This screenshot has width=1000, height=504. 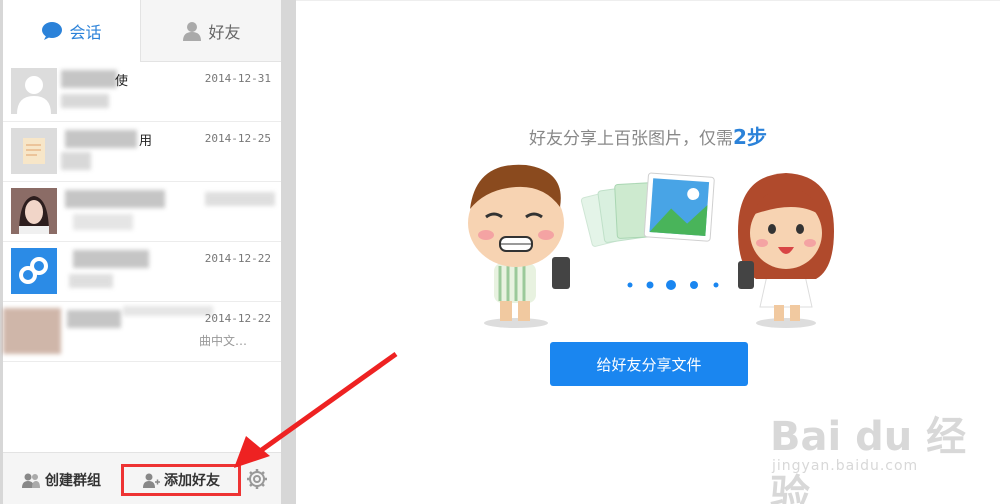 I want to click on app-logo-avatar-icon, so click(x=34, y=271).